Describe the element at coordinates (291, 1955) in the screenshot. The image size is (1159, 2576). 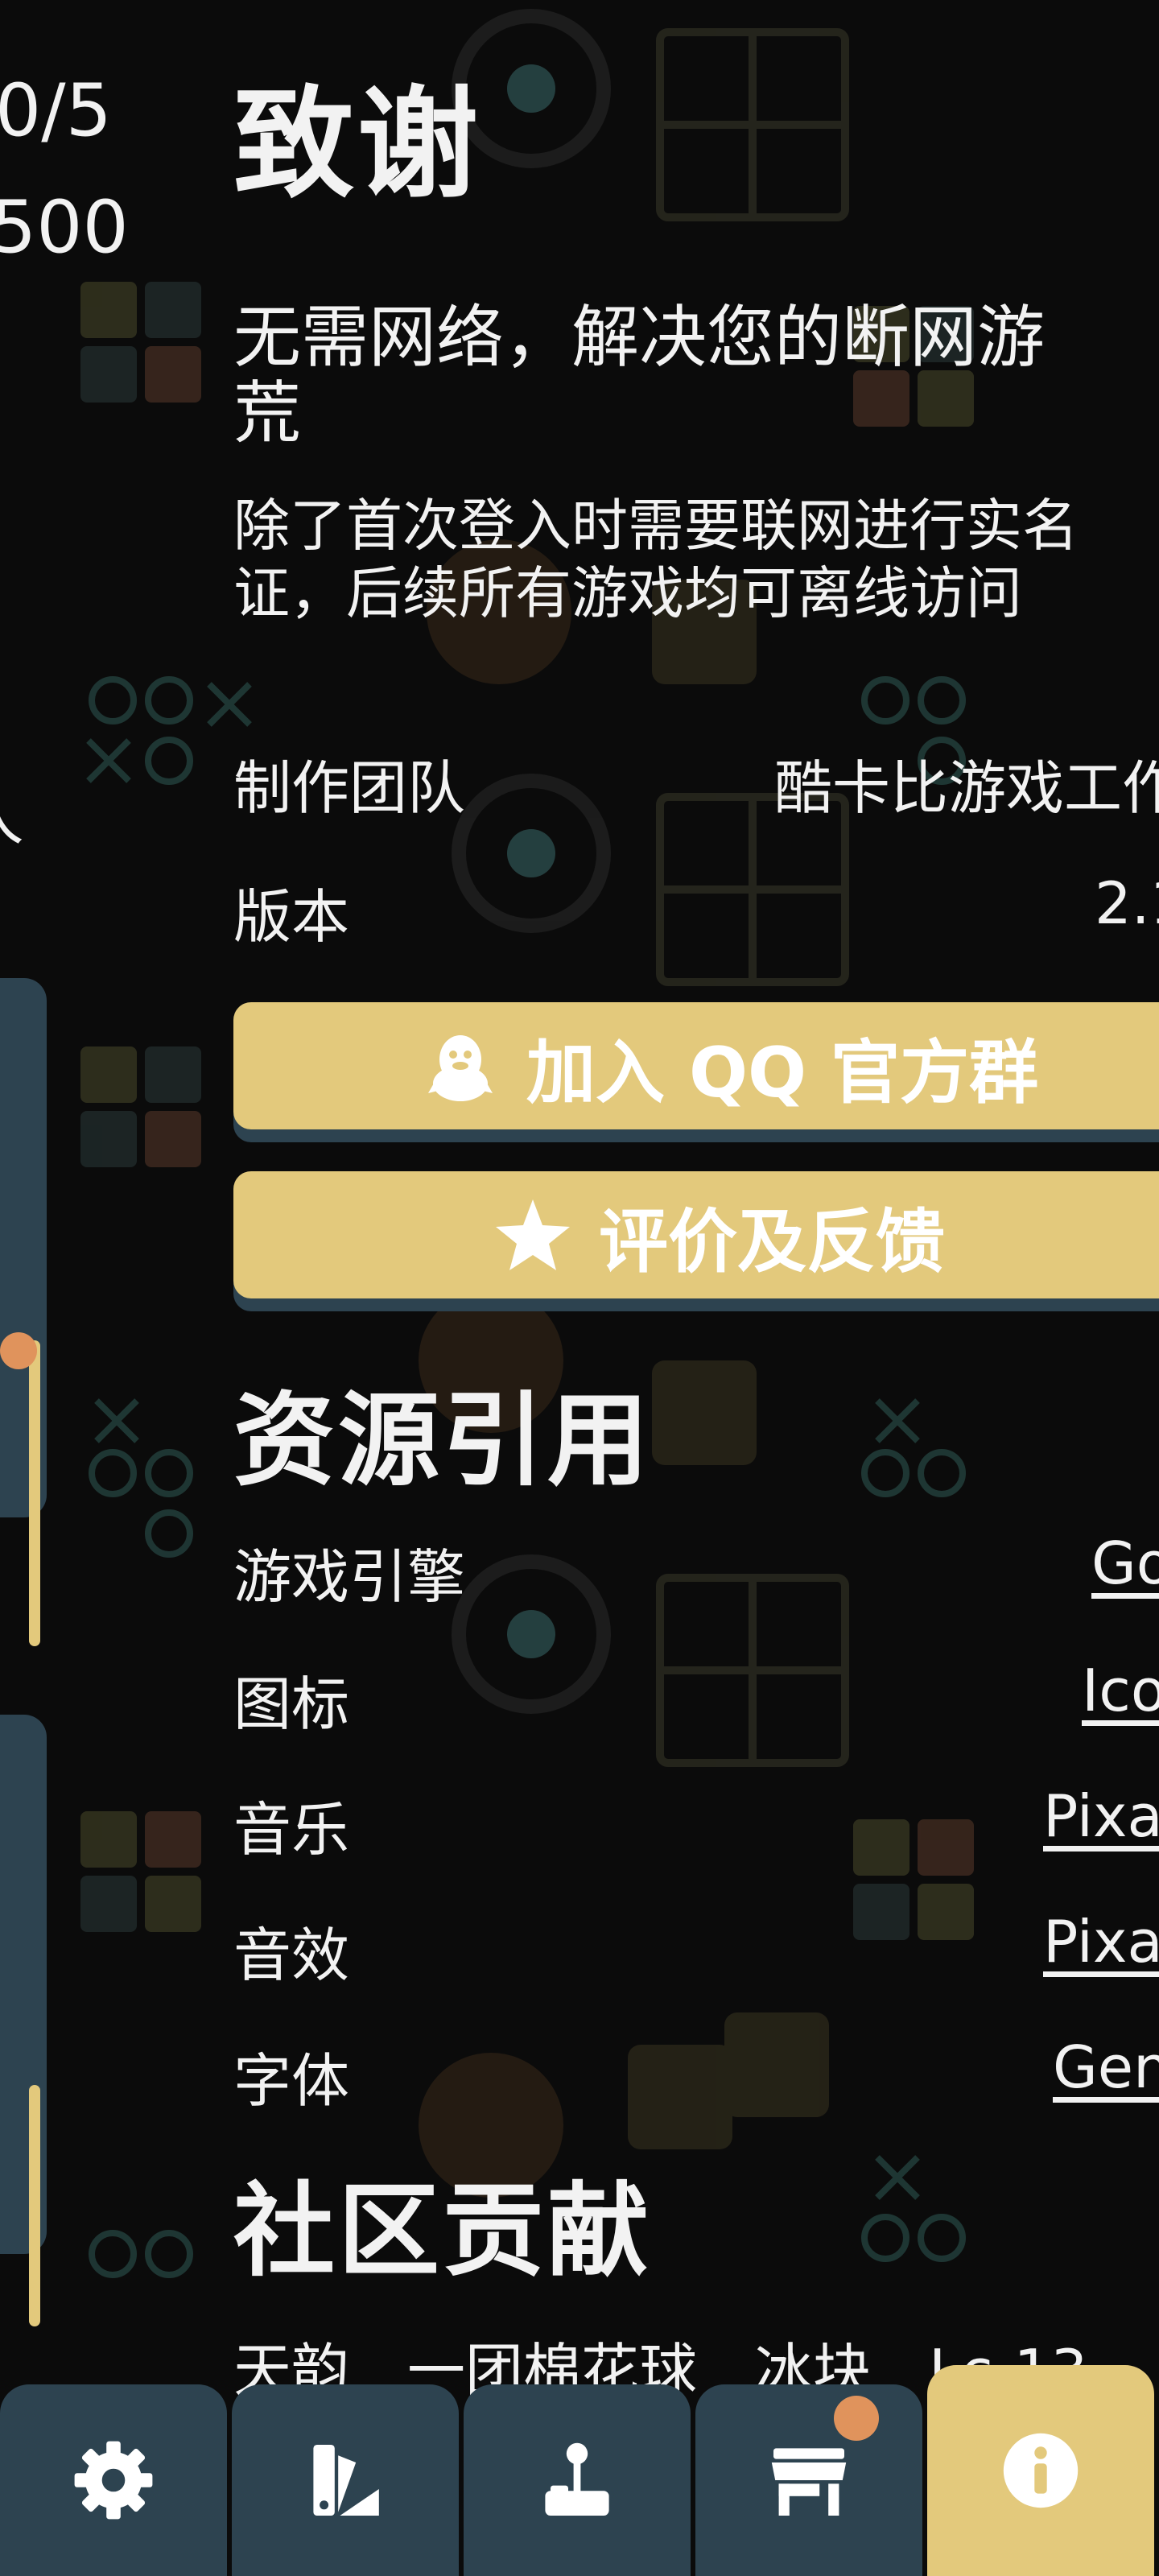
I see `resource-sfx-label: 音效` at that location.